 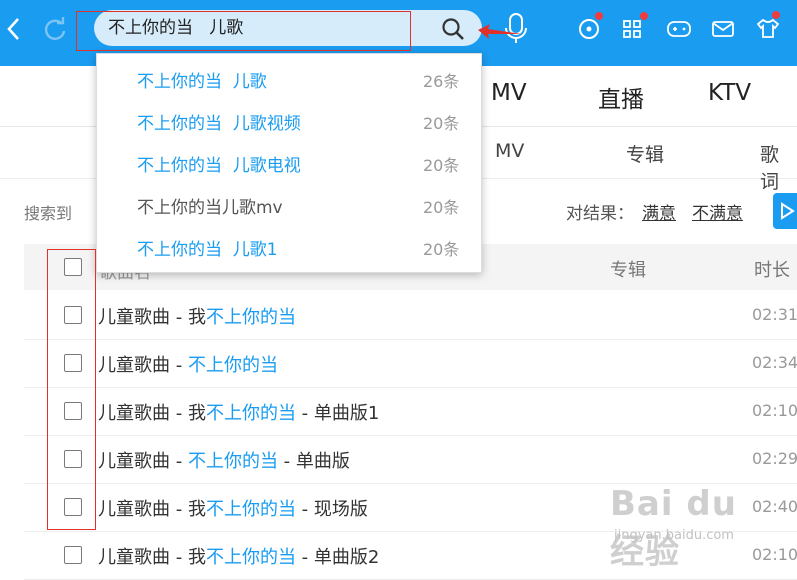 What do you see at coordinates (238, 556) in the screenshot?
I see `song-title: 儿童歌曲 - 我不上你的当 - 单曲版2` at bounding box center [238, 556].